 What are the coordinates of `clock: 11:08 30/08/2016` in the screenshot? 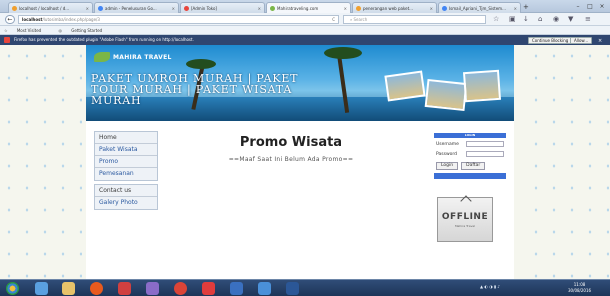 It's located at (579, 288).